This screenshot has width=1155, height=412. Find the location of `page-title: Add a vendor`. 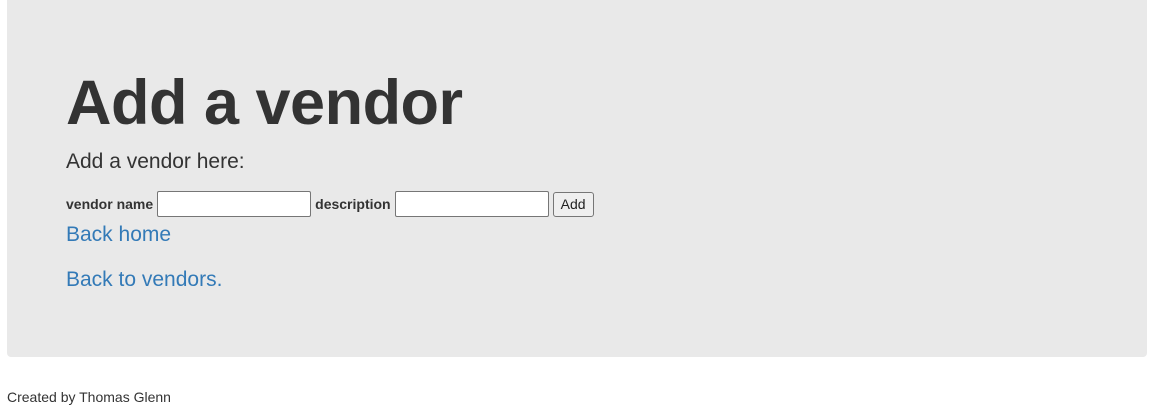

page-title: Add a vendor is located at coordinates (264, 103).